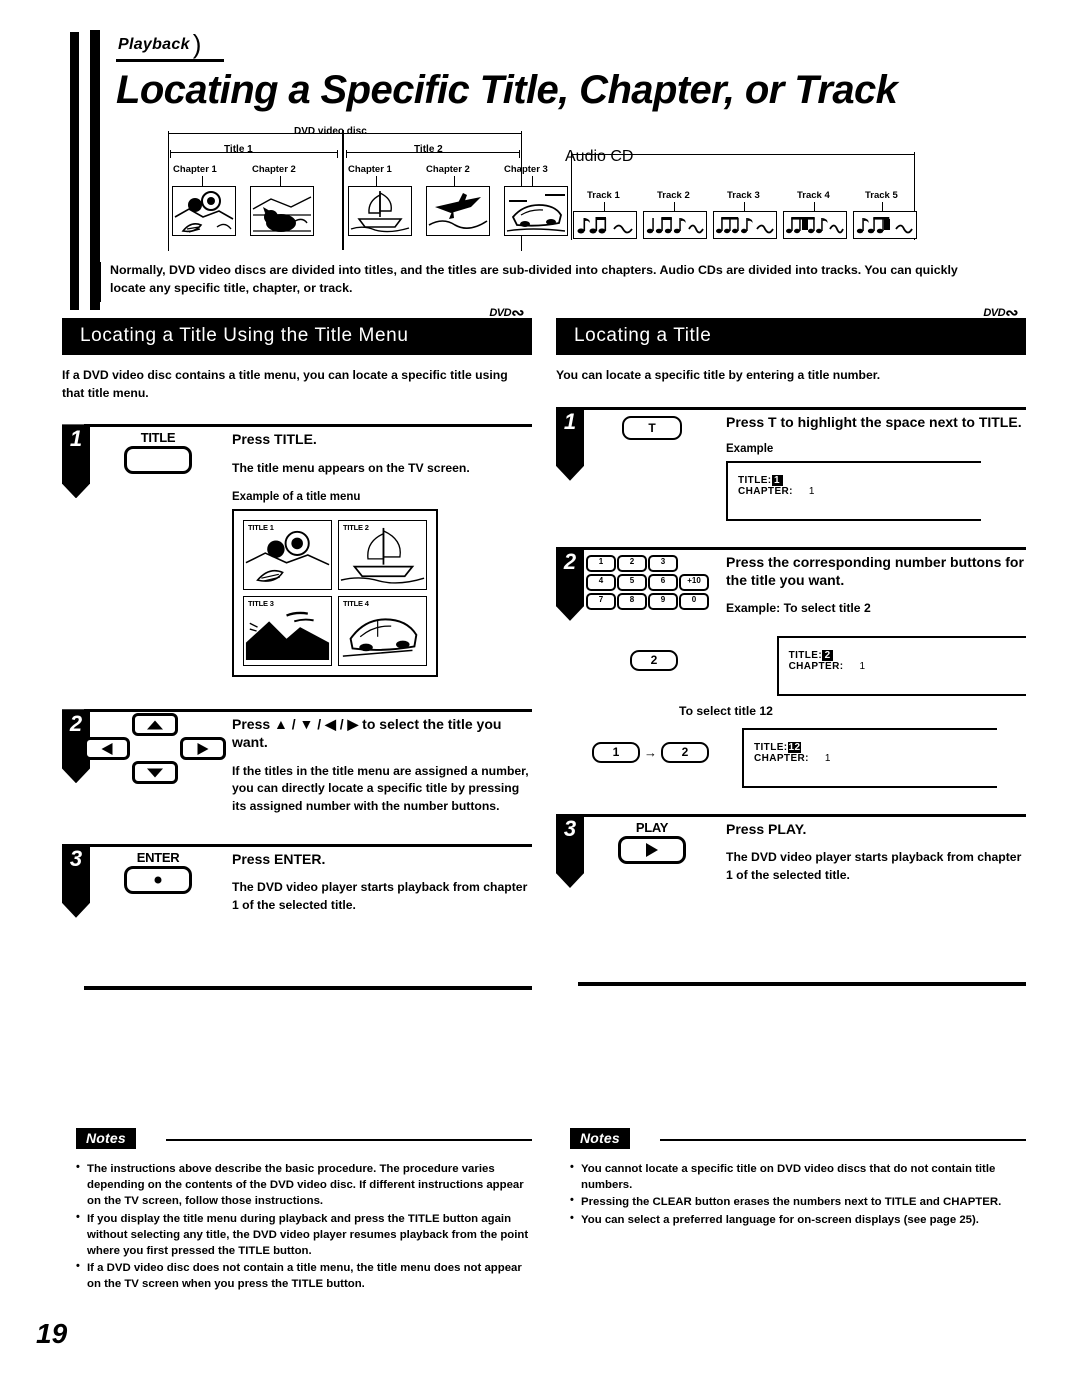 This screenshot has height=1392, width=1080. I want to click on dvd-badge-icon: DVD∾, so click(506, 313).